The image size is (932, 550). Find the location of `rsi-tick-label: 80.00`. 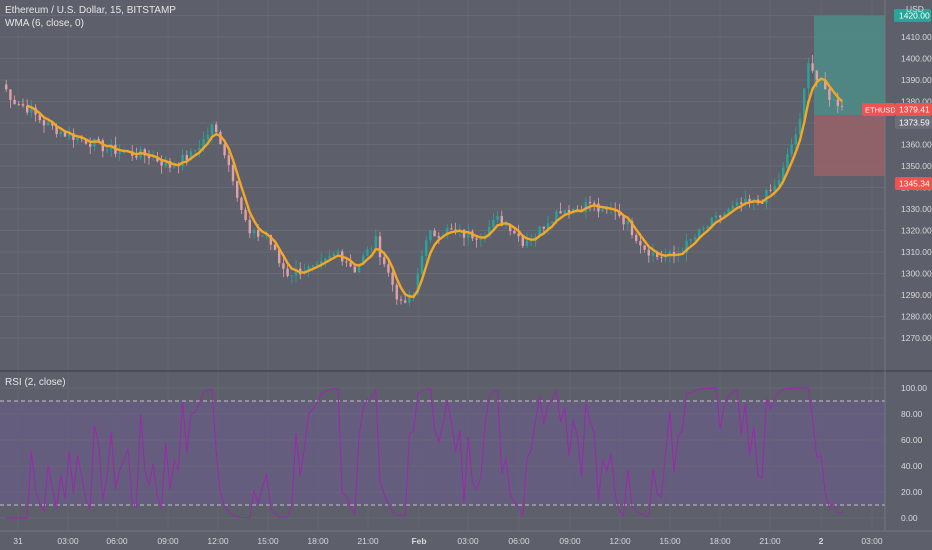

rsi-tick-label: 80.00 is located at coordinates (912, 414).